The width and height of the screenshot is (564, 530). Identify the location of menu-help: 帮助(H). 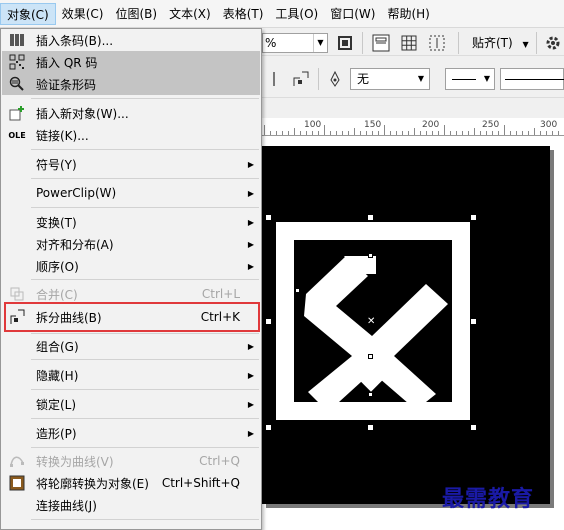
(408, 14).